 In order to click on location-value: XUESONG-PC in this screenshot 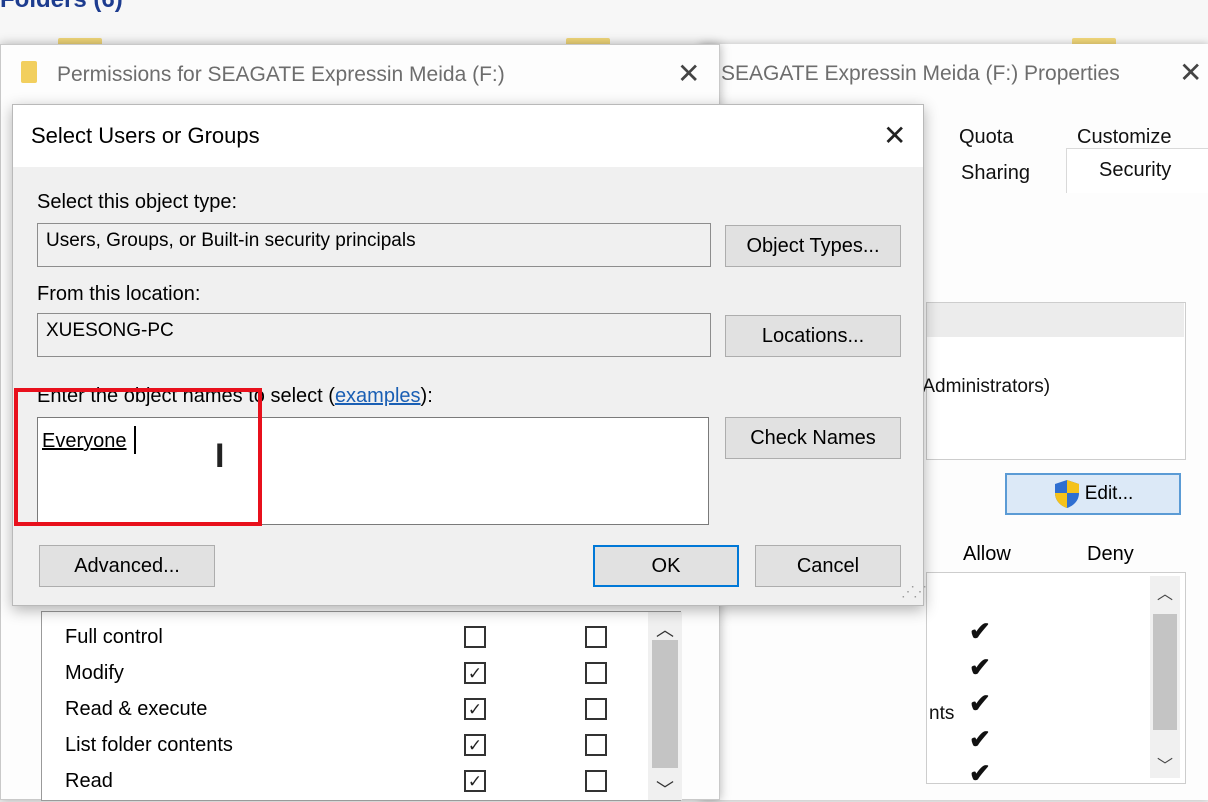, I will do `click(110, 330)`.